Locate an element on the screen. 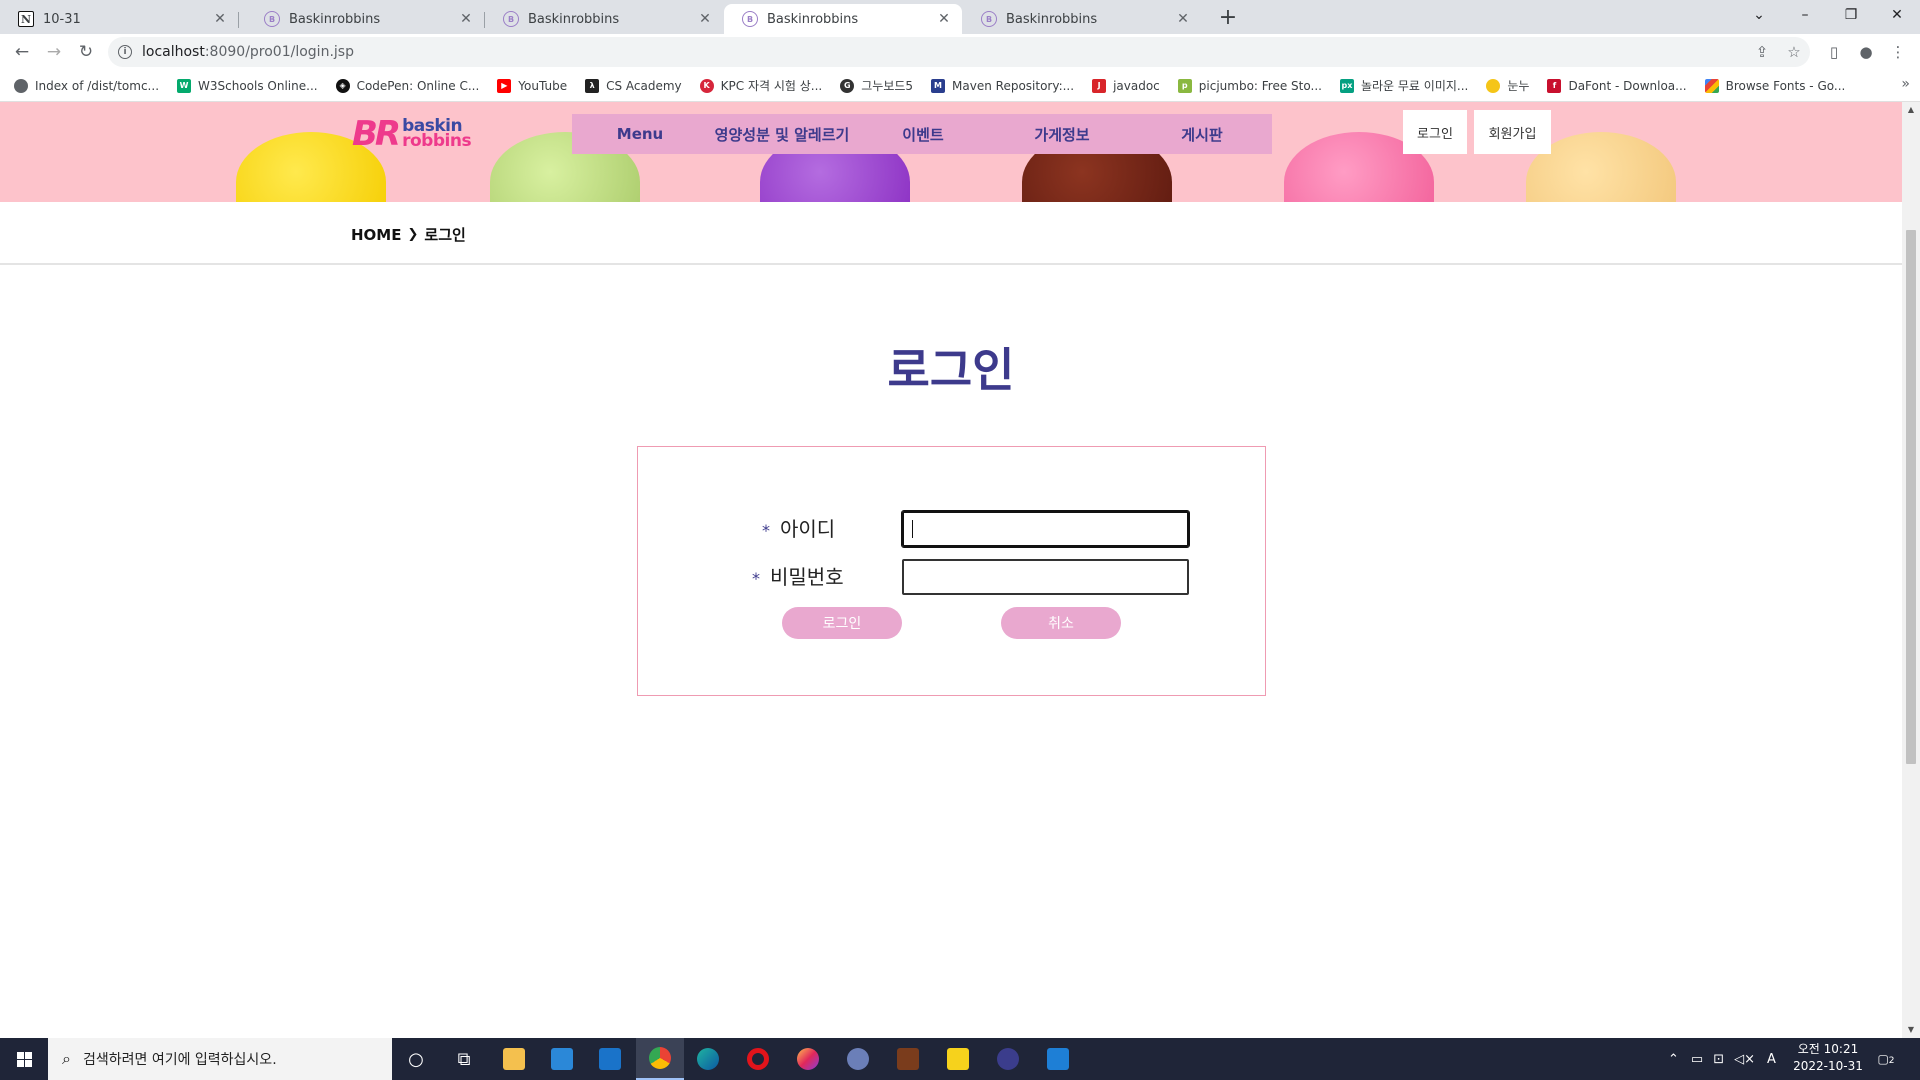 Image resolution: width=1920 pixels, height=1080 pixels. mail-icon is located at coordinates (610, 1059).